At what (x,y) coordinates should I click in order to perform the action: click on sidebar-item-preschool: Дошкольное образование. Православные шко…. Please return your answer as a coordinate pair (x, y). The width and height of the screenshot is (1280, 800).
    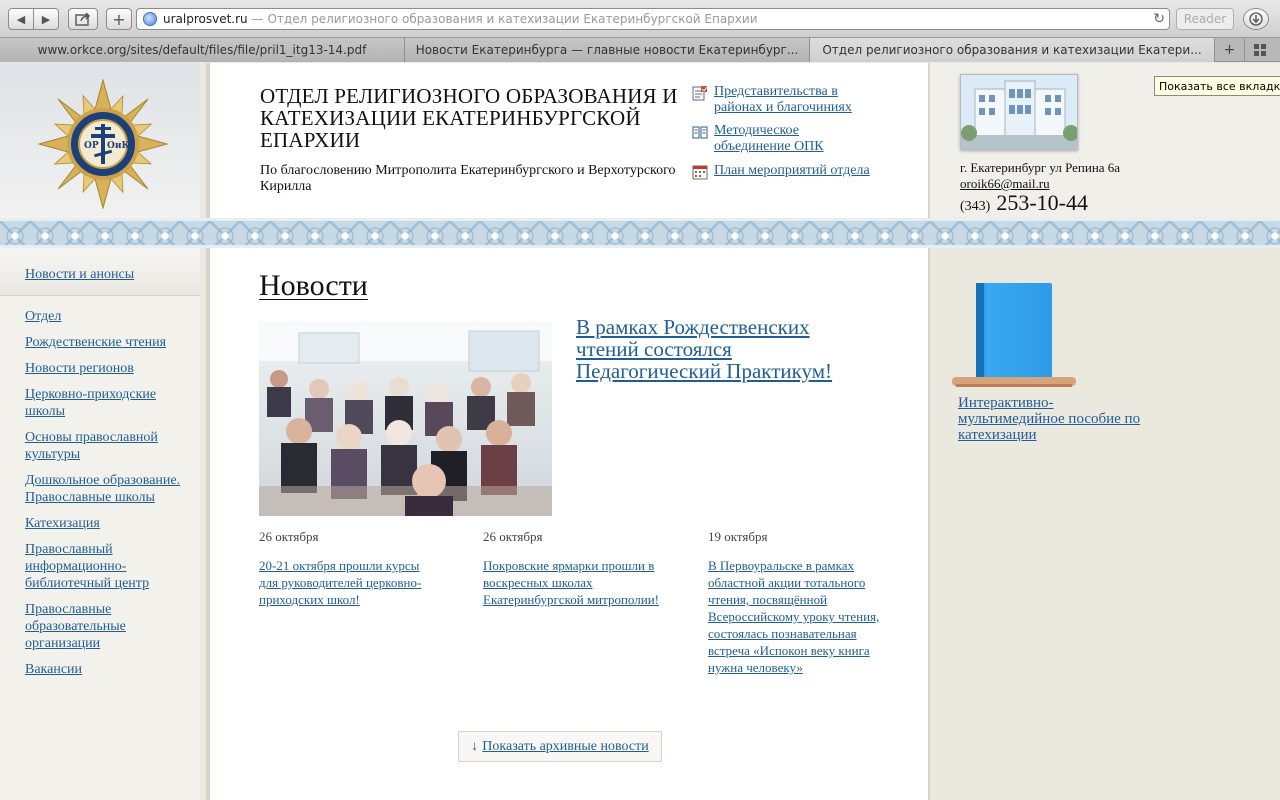
    Looking at the image, I should click on (107, 489).